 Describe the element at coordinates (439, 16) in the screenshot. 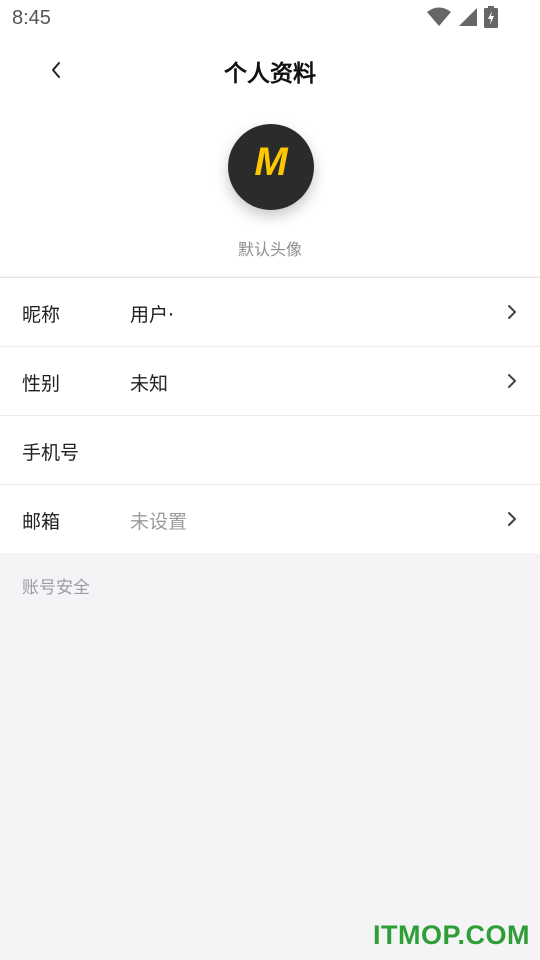

I see `wifi-icon` at that location.